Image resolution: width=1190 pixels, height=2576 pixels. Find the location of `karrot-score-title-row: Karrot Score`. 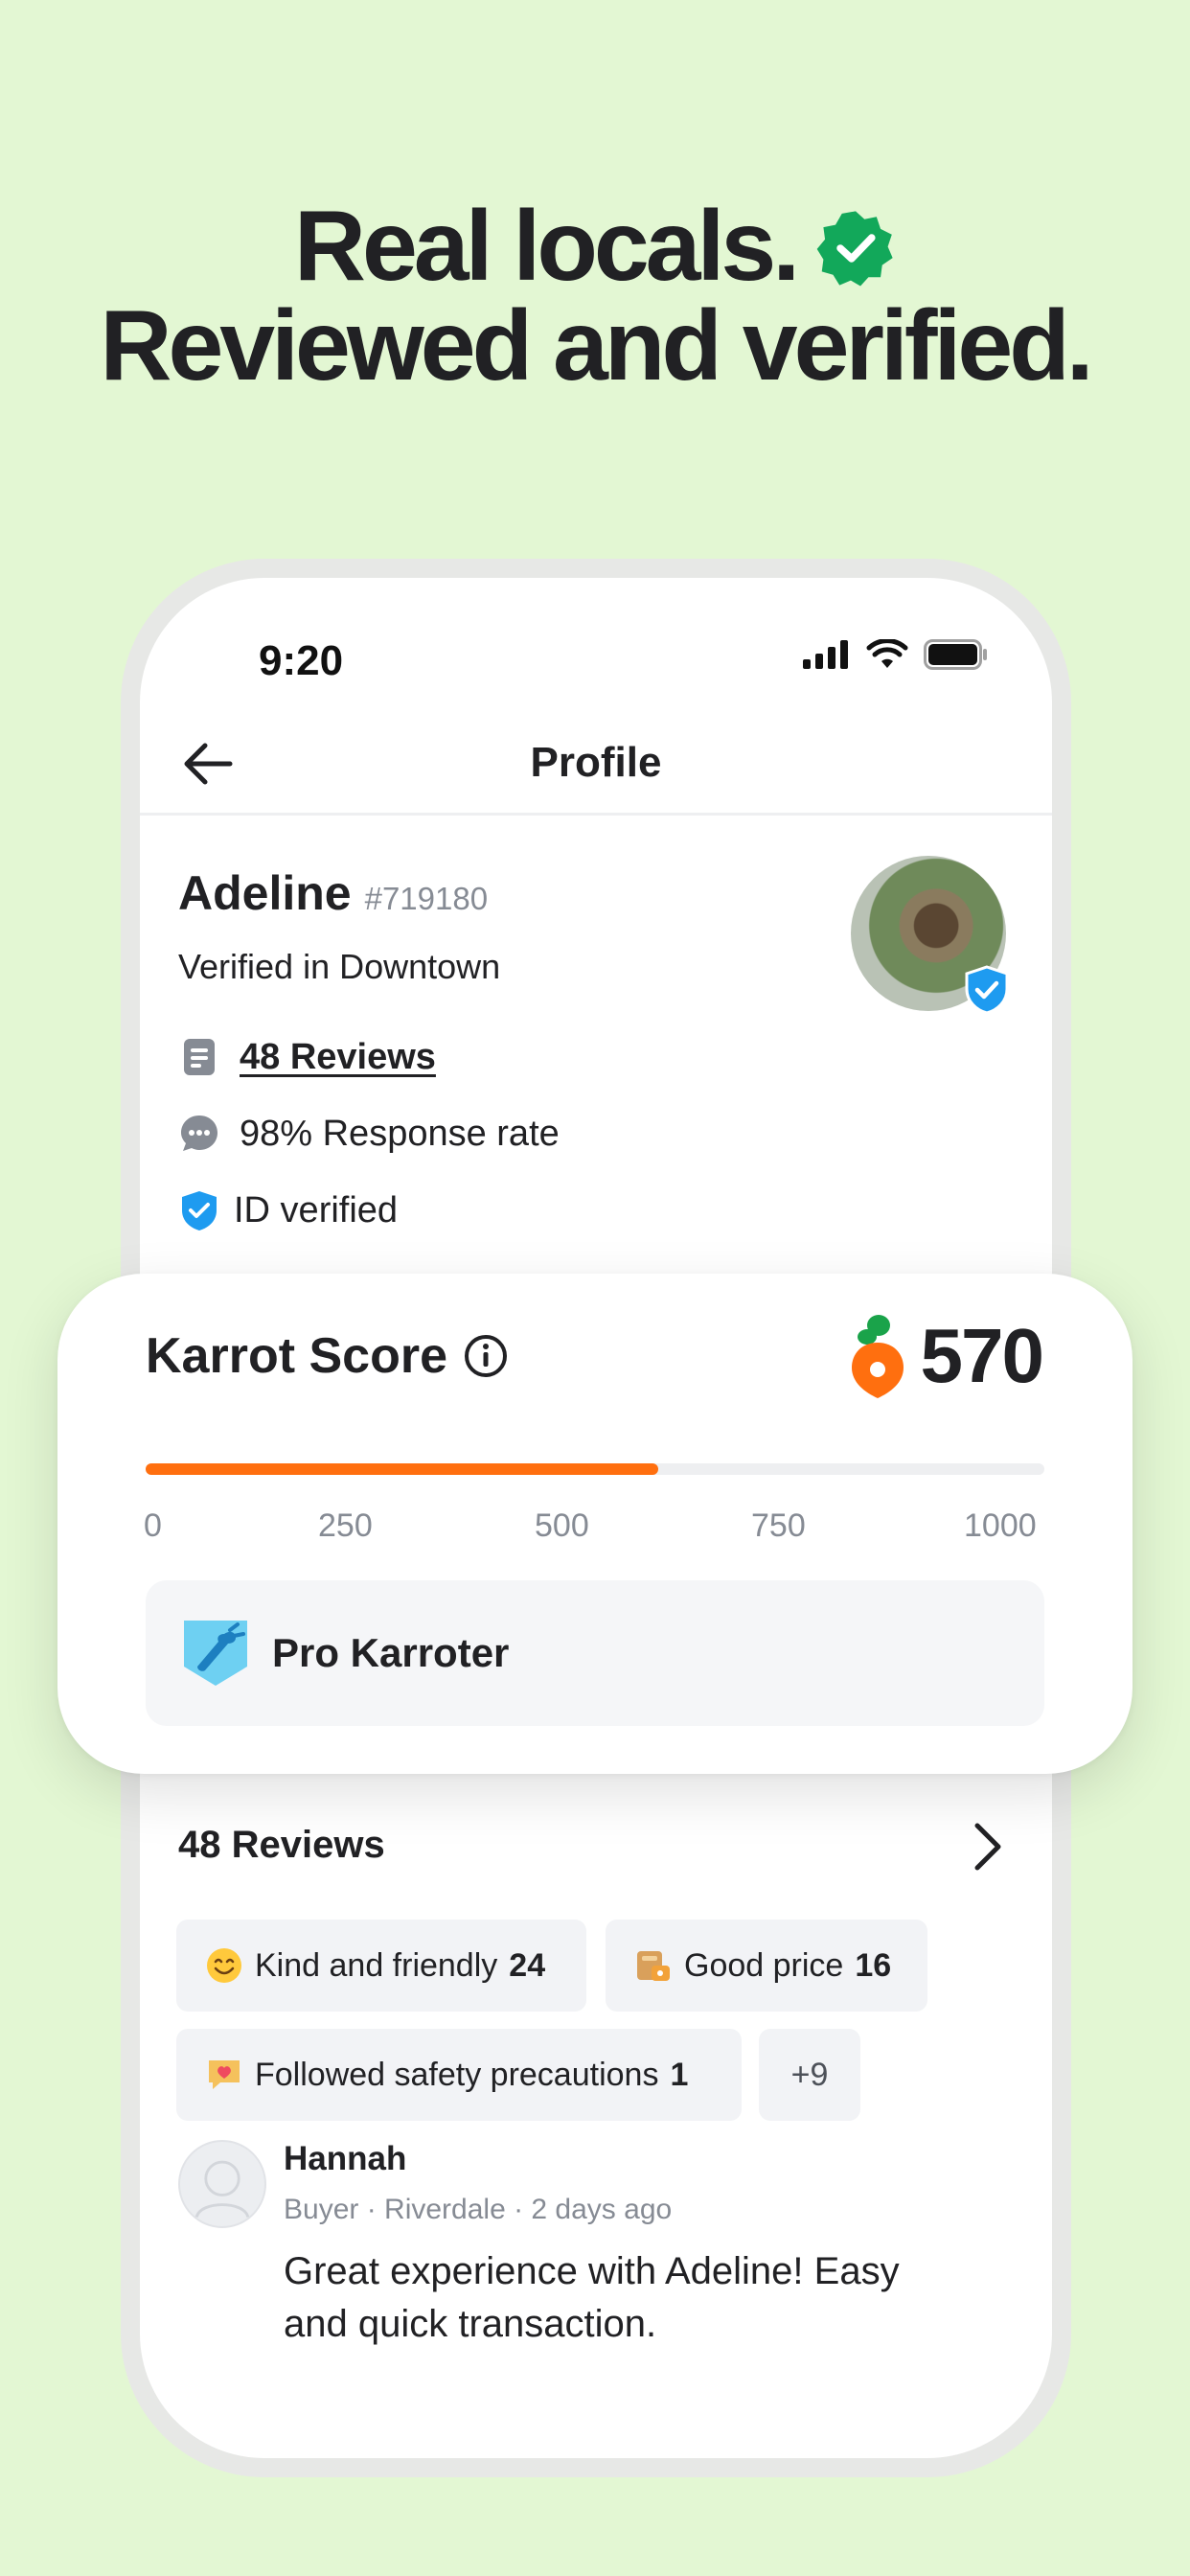

karrot-score-title-row: Karrot Score is located at coordinates (327, 1356).